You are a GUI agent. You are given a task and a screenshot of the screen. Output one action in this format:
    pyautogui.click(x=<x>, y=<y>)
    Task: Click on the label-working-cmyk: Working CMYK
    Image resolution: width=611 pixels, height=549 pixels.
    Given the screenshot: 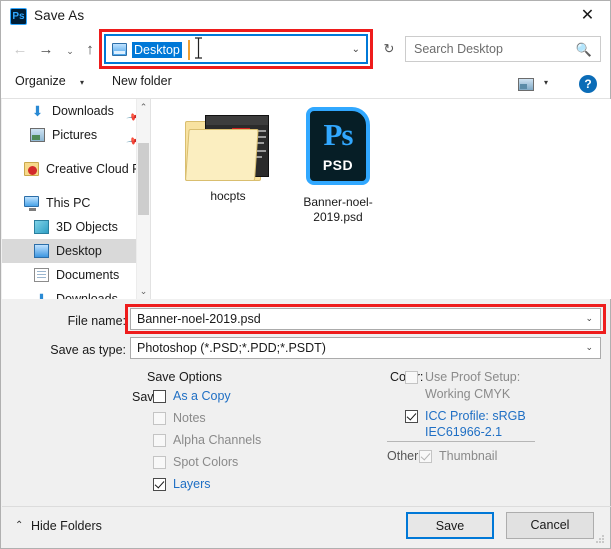 What is the action you would take?
    pyautogui.click(x=468, y=394)
    